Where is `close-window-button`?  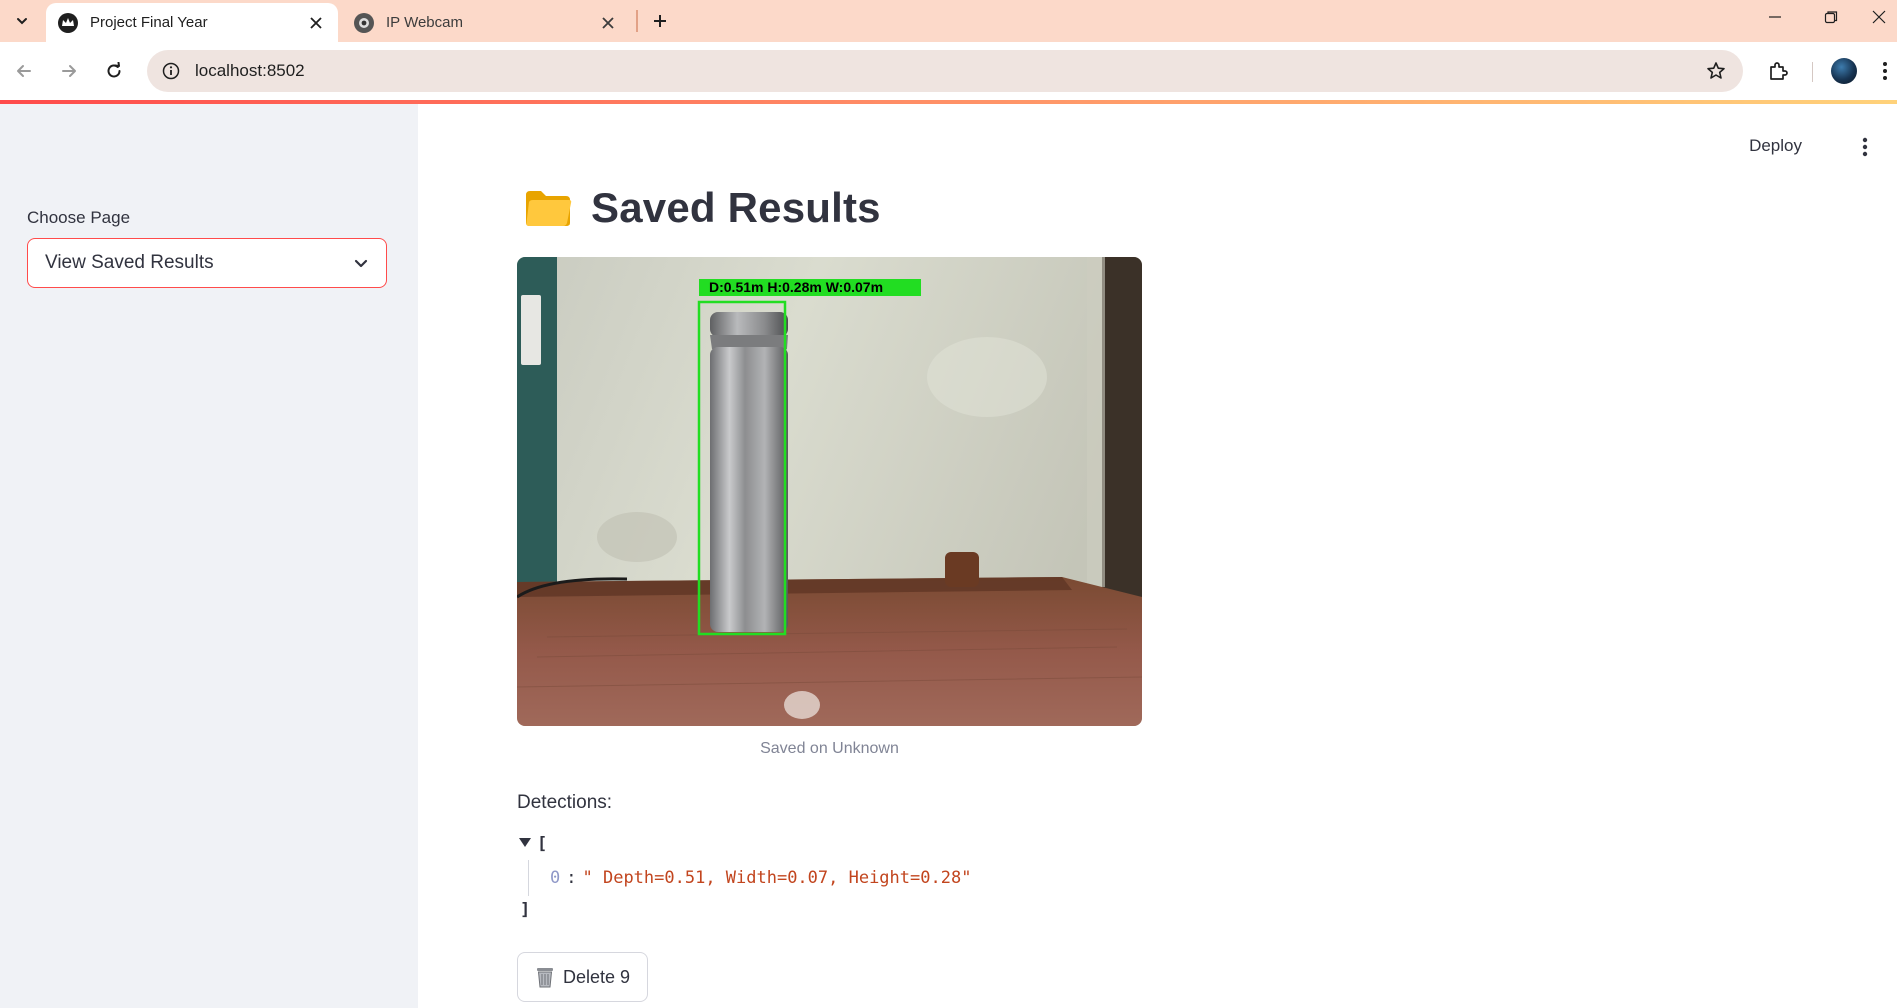 close-window-button is located at coordinates (1878, 17).